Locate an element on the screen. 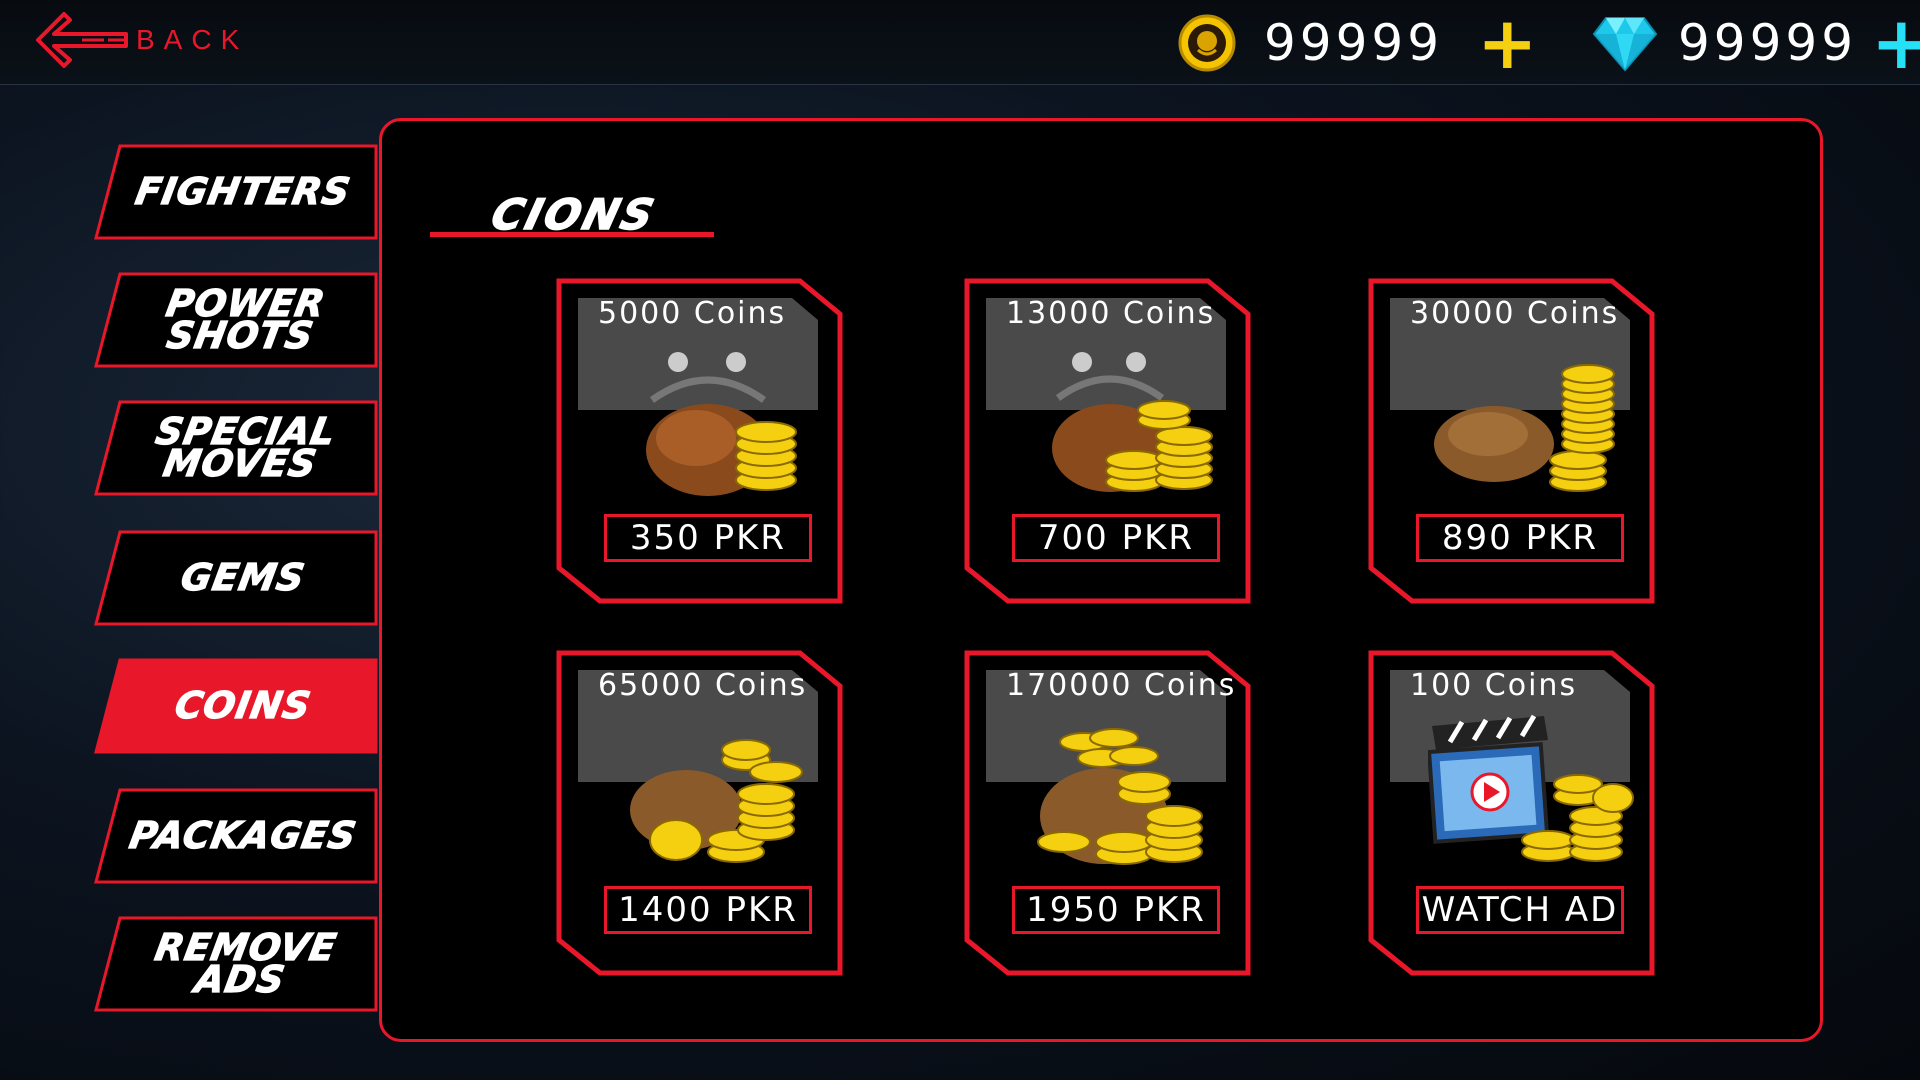  coin-balance: 99999 + is located at coordinates (1357, 43).